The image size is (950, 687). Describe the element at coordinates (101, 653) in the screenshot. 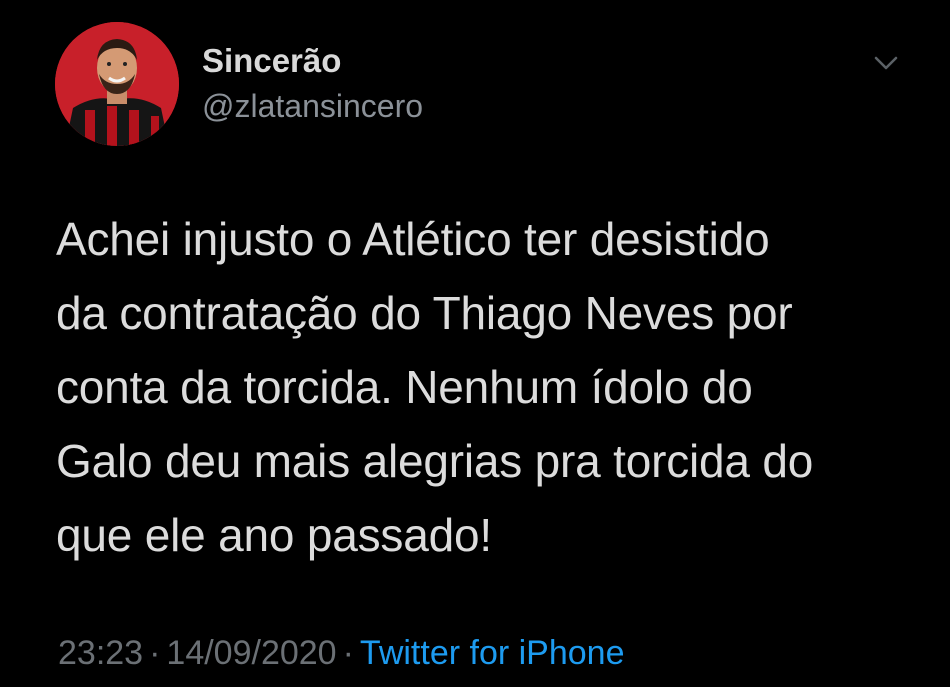

I see `tweet-time: 23:23` at that location.